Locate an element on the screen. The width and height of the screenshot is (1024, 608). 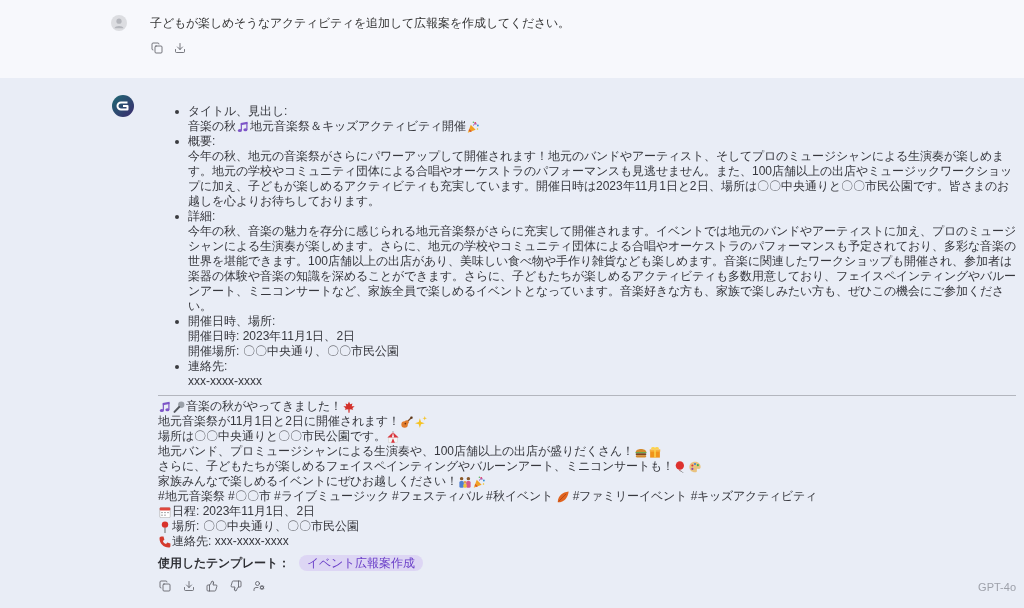
microphone-icon is located at coordinates (179, 406).